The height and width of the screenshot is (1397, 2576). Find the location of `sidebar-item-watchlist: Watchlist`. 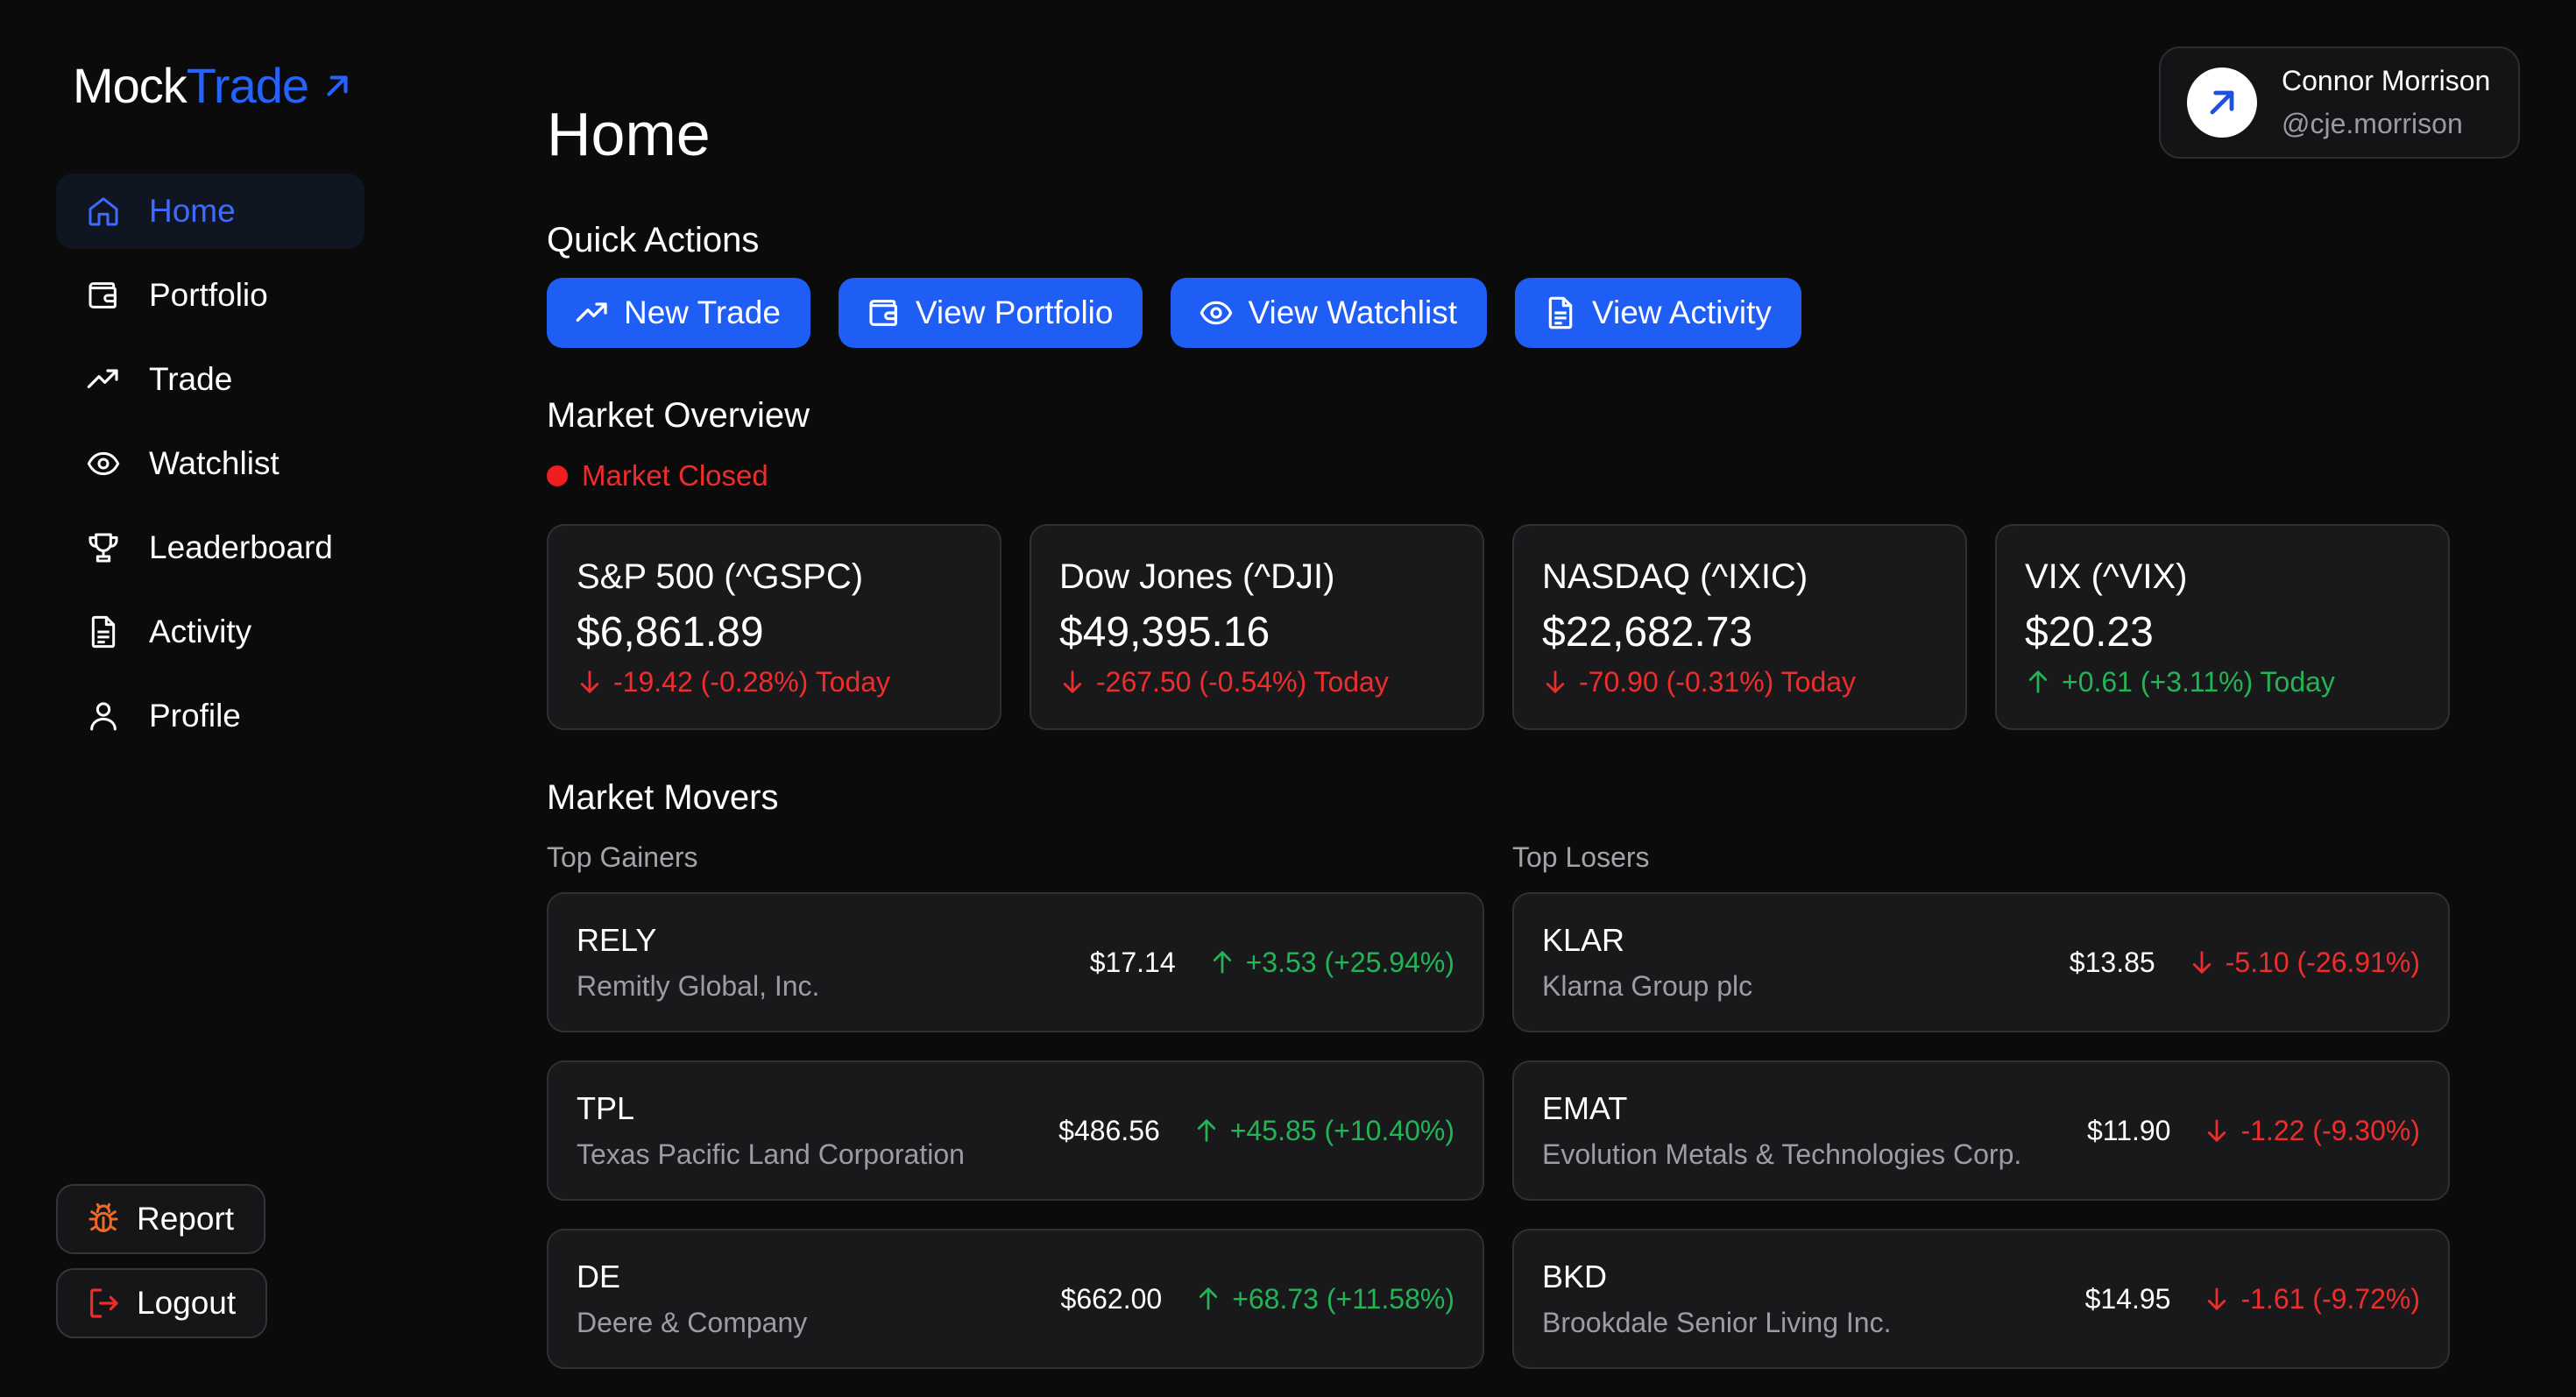

sidebar-item-watchlist: Watchlist is located at coordinates (210, 463).